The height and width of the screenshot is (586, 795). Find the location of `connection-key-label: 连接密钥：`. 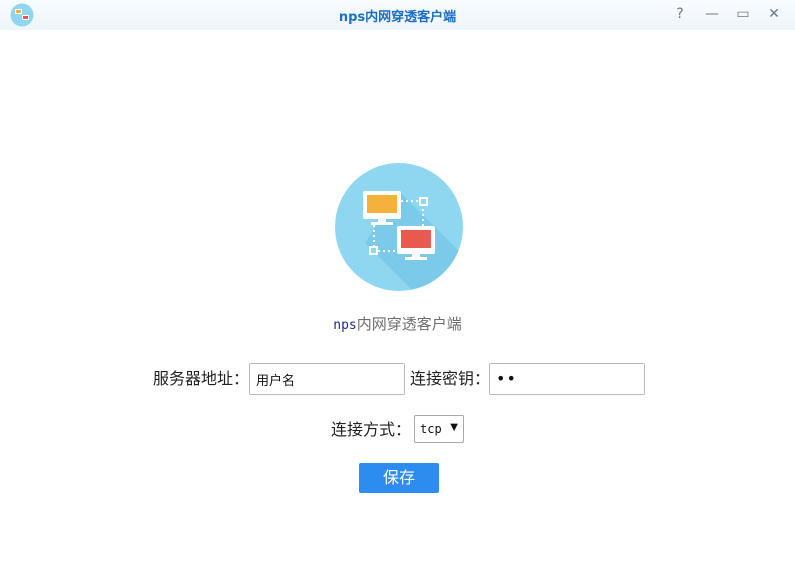

connection-key-label: 连接密钥： is located at coordinates (450, 378).